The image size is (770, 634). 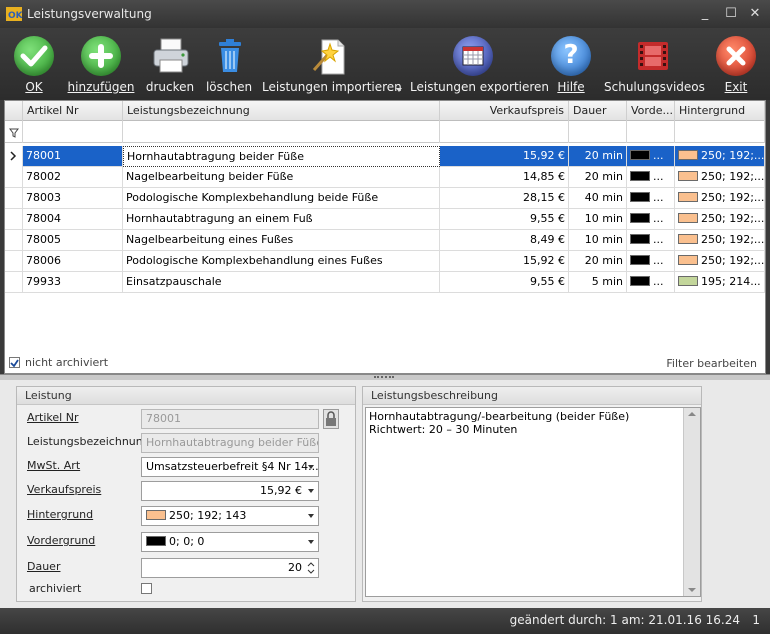 I want to click on ok-button: OK, so click(x=34, y=64).